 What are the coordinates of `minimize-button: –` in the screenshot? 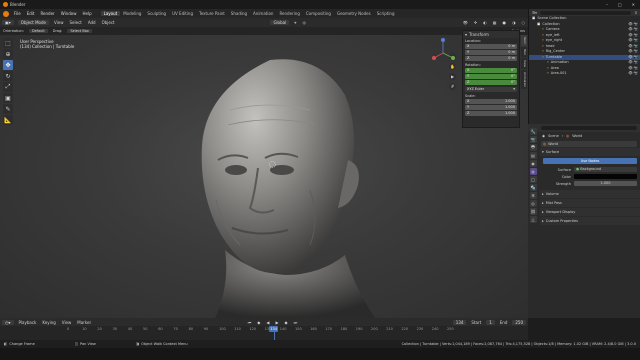 It's located at (607, 4).